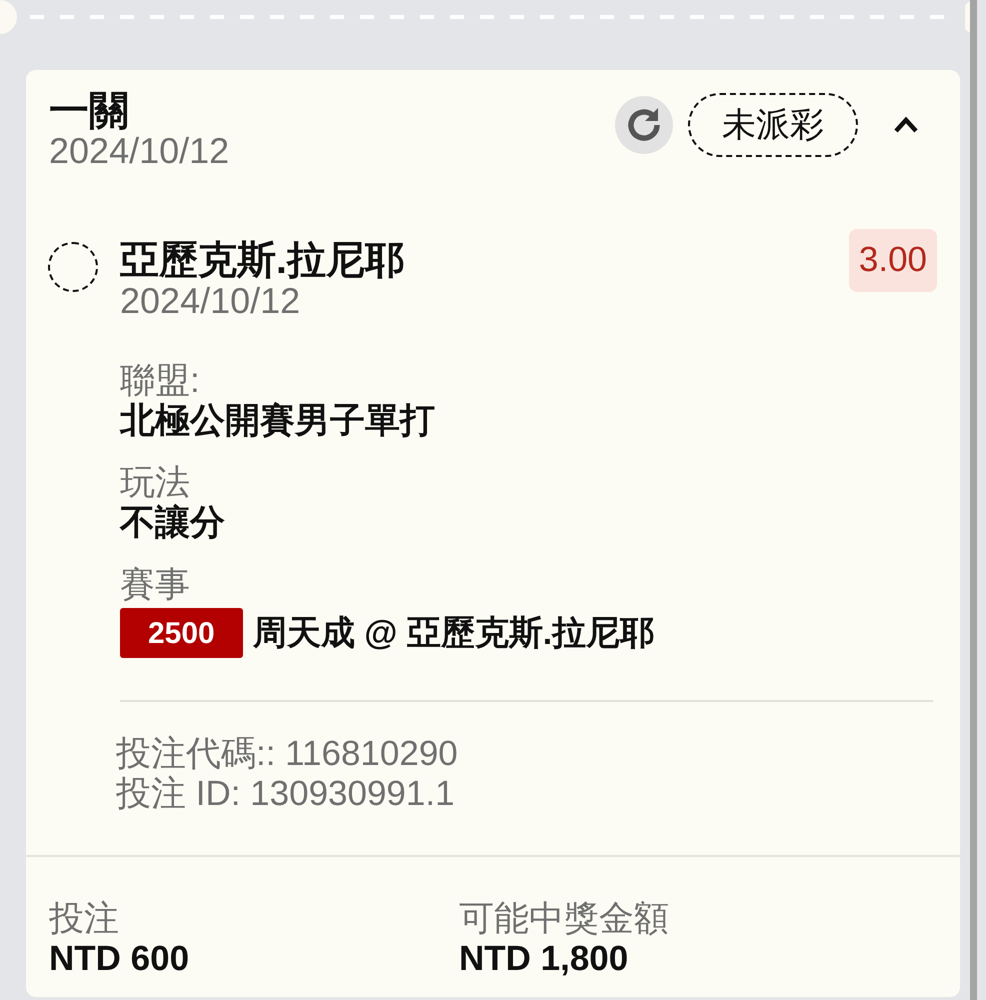 This screenshot has width=986, height=1000. I want to click on bet-reference: 投注 ID: 130930991.1, so click(286, 794).